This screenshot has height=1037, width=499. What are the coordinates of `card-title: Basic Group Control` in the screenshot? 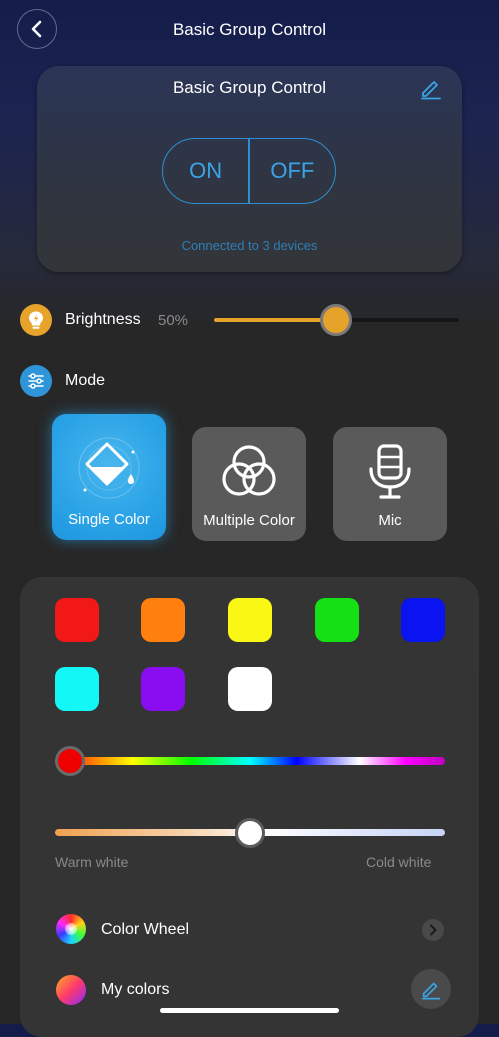 It's located at (249, 87).